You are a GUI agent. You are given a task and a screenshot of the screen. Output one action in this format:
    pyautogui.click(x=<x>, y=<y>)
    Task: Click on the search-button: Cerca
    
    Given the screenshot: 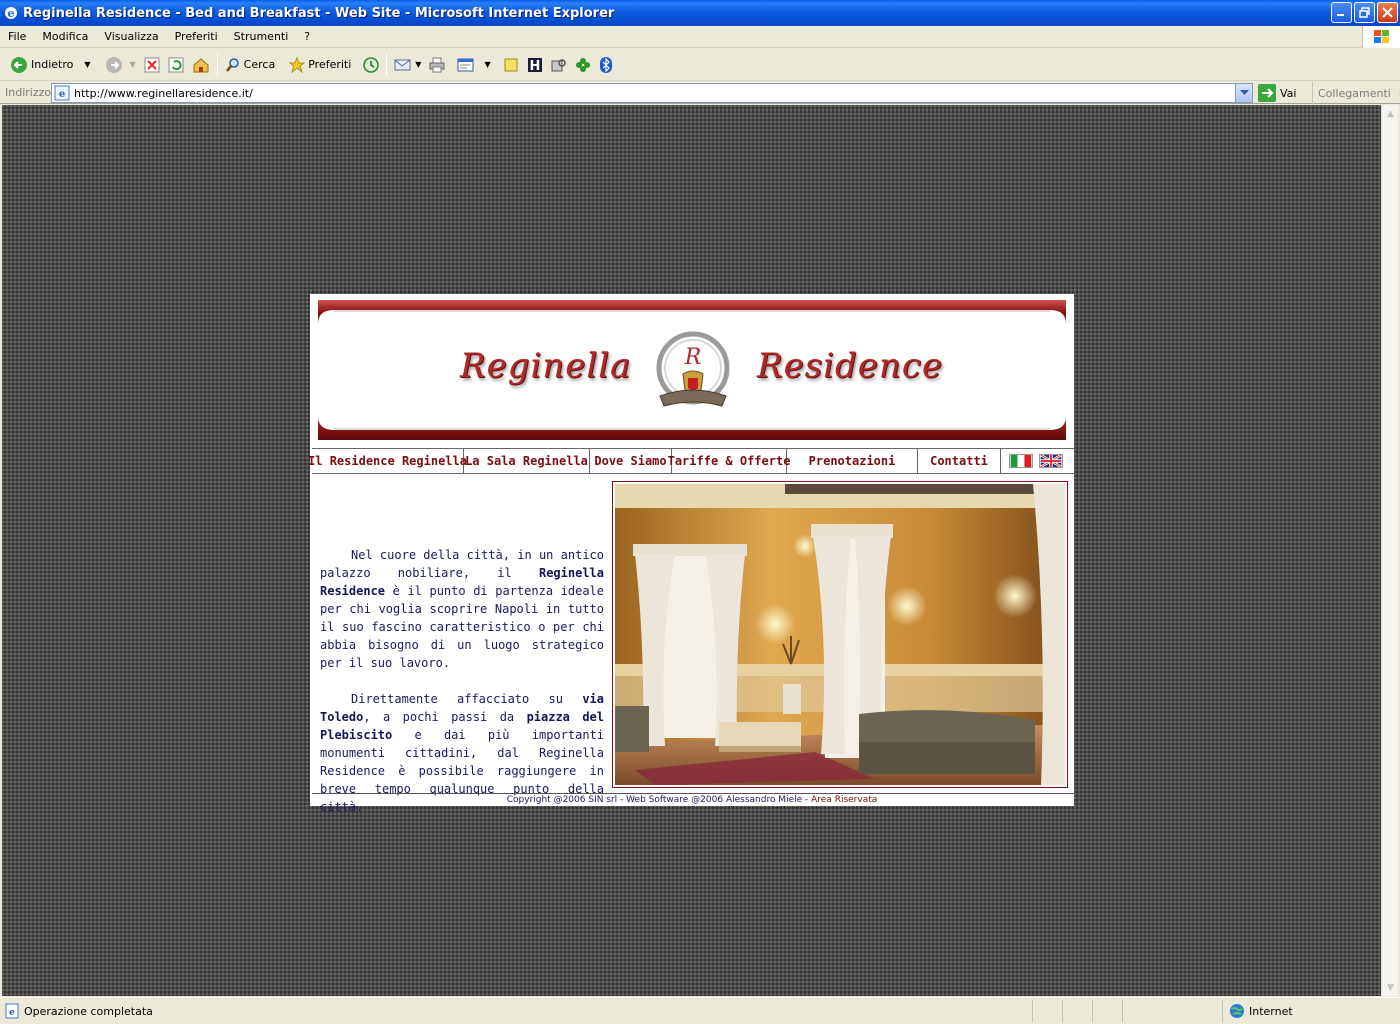 What is the action you would take?
    pyautogui.click(x=250, y=65)
    